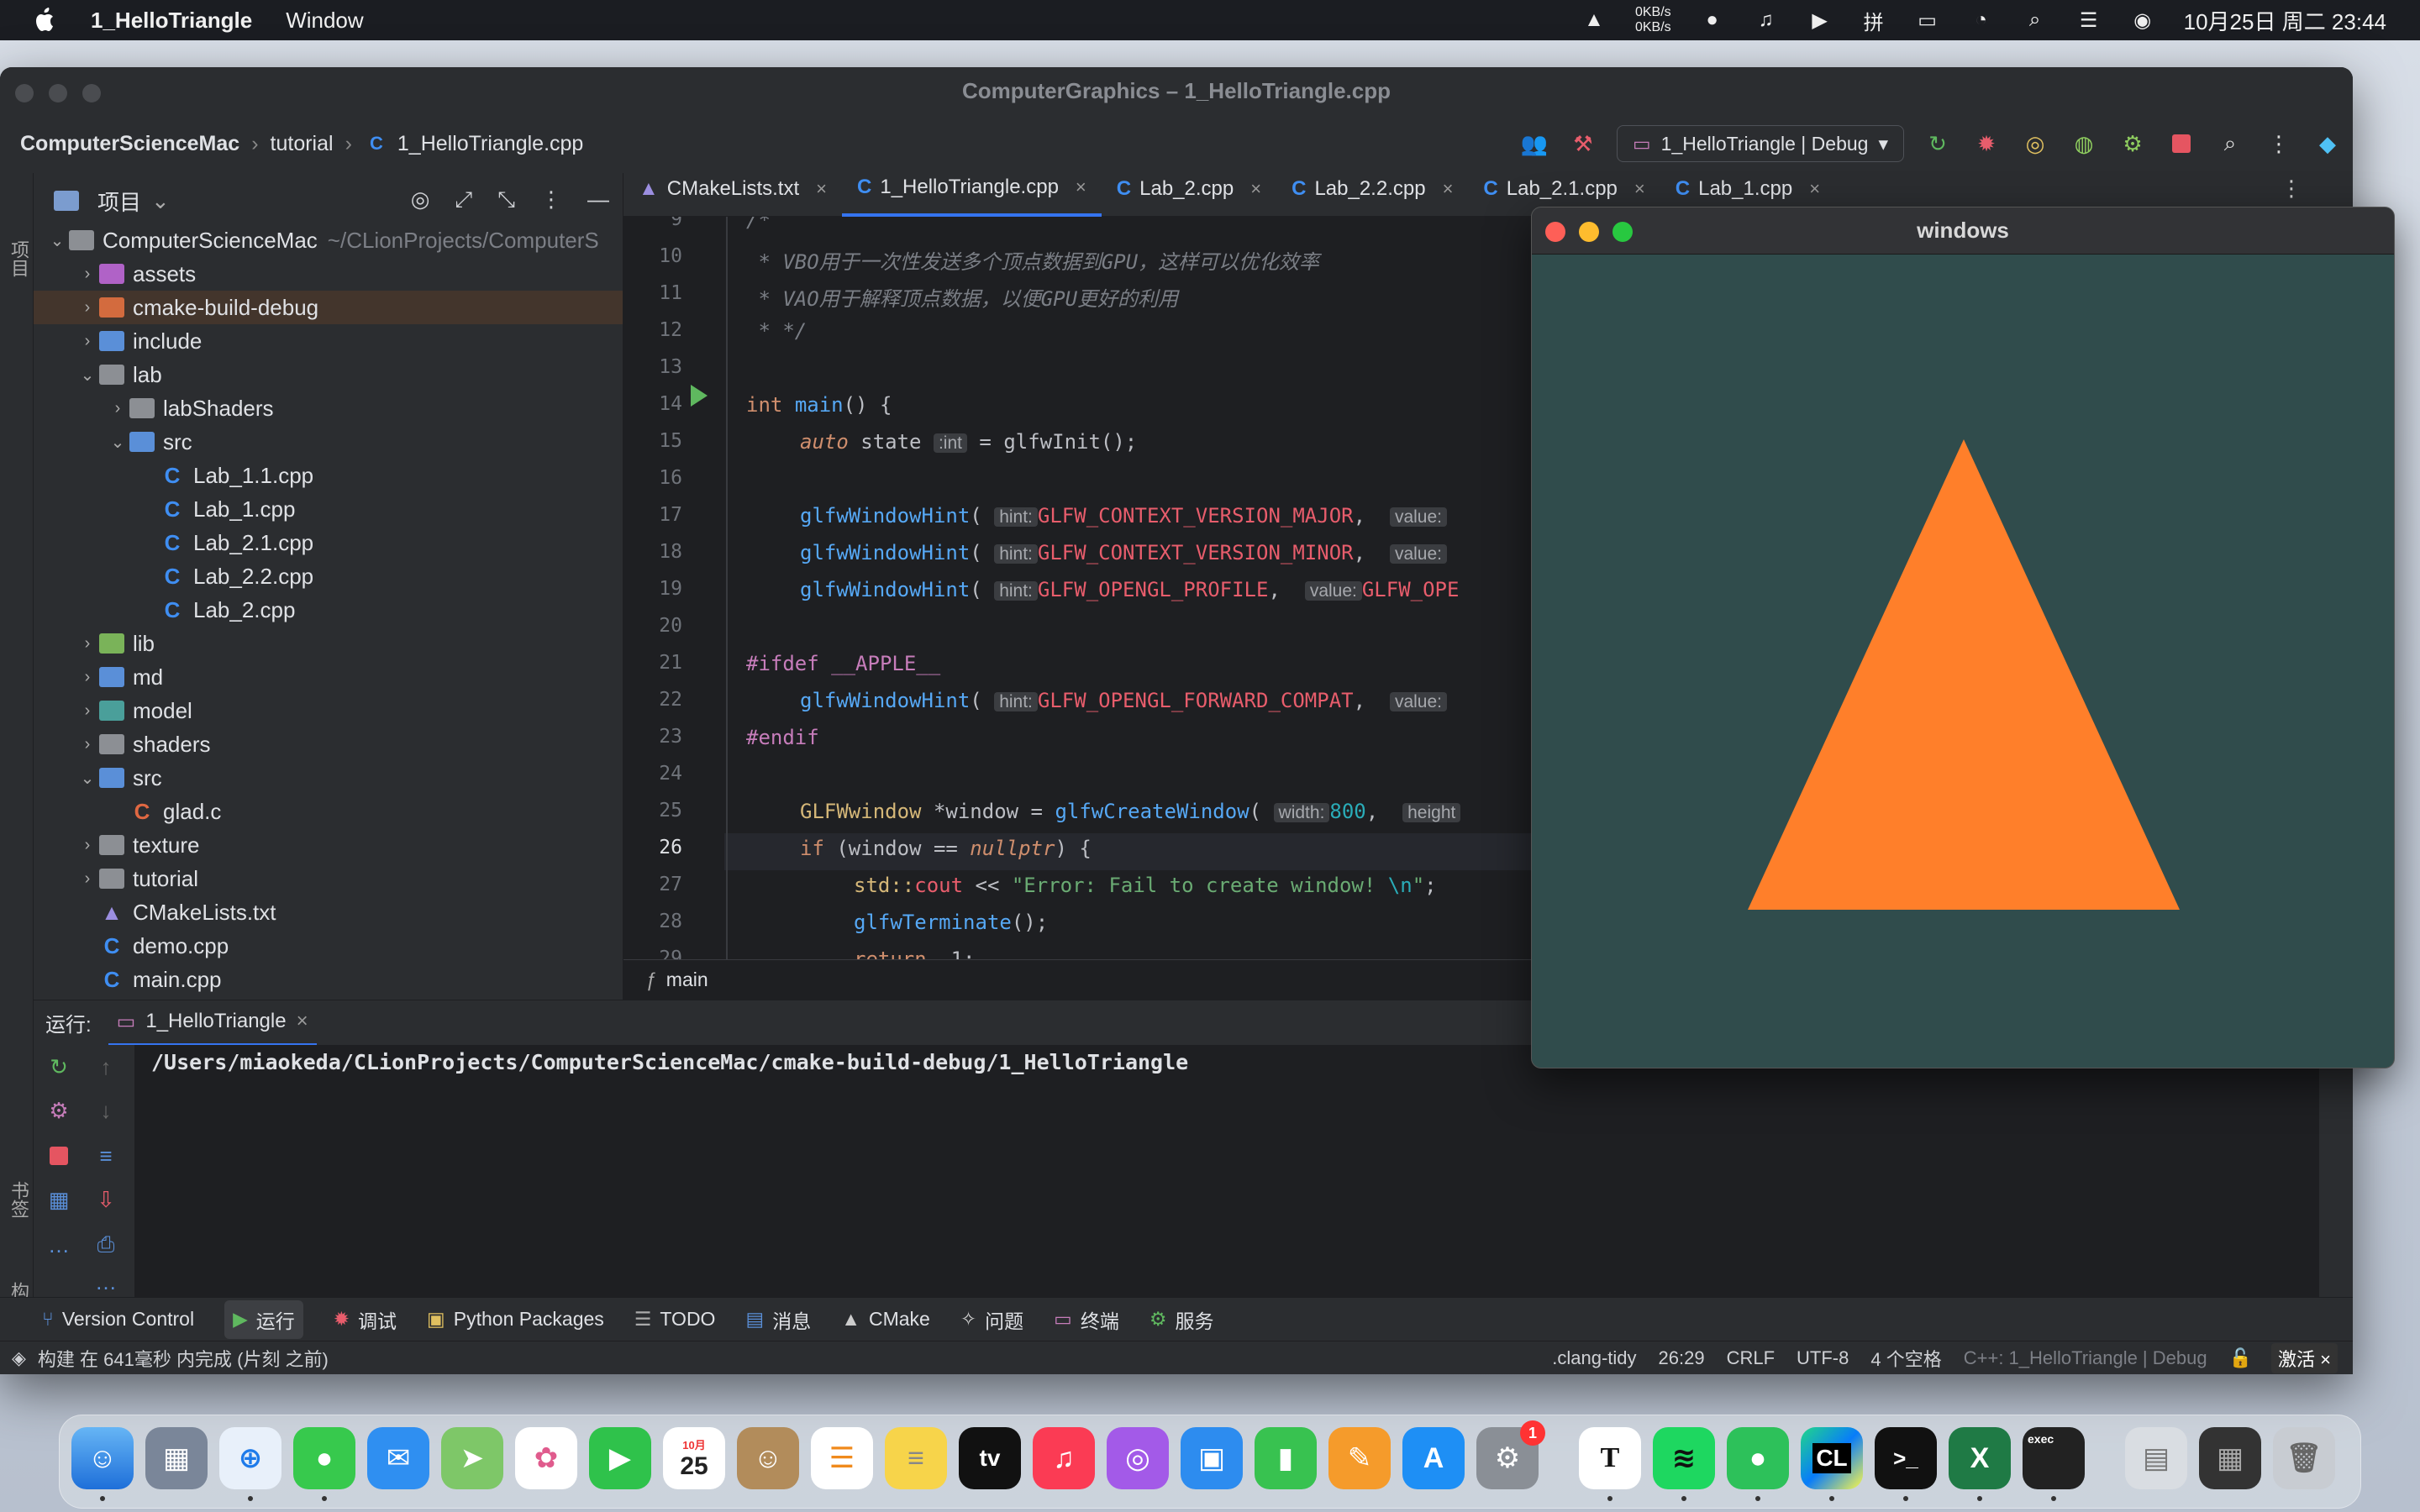 The image size is (2420, 1512). I want to click on clion-icon: CL, so click(1832, 1458).